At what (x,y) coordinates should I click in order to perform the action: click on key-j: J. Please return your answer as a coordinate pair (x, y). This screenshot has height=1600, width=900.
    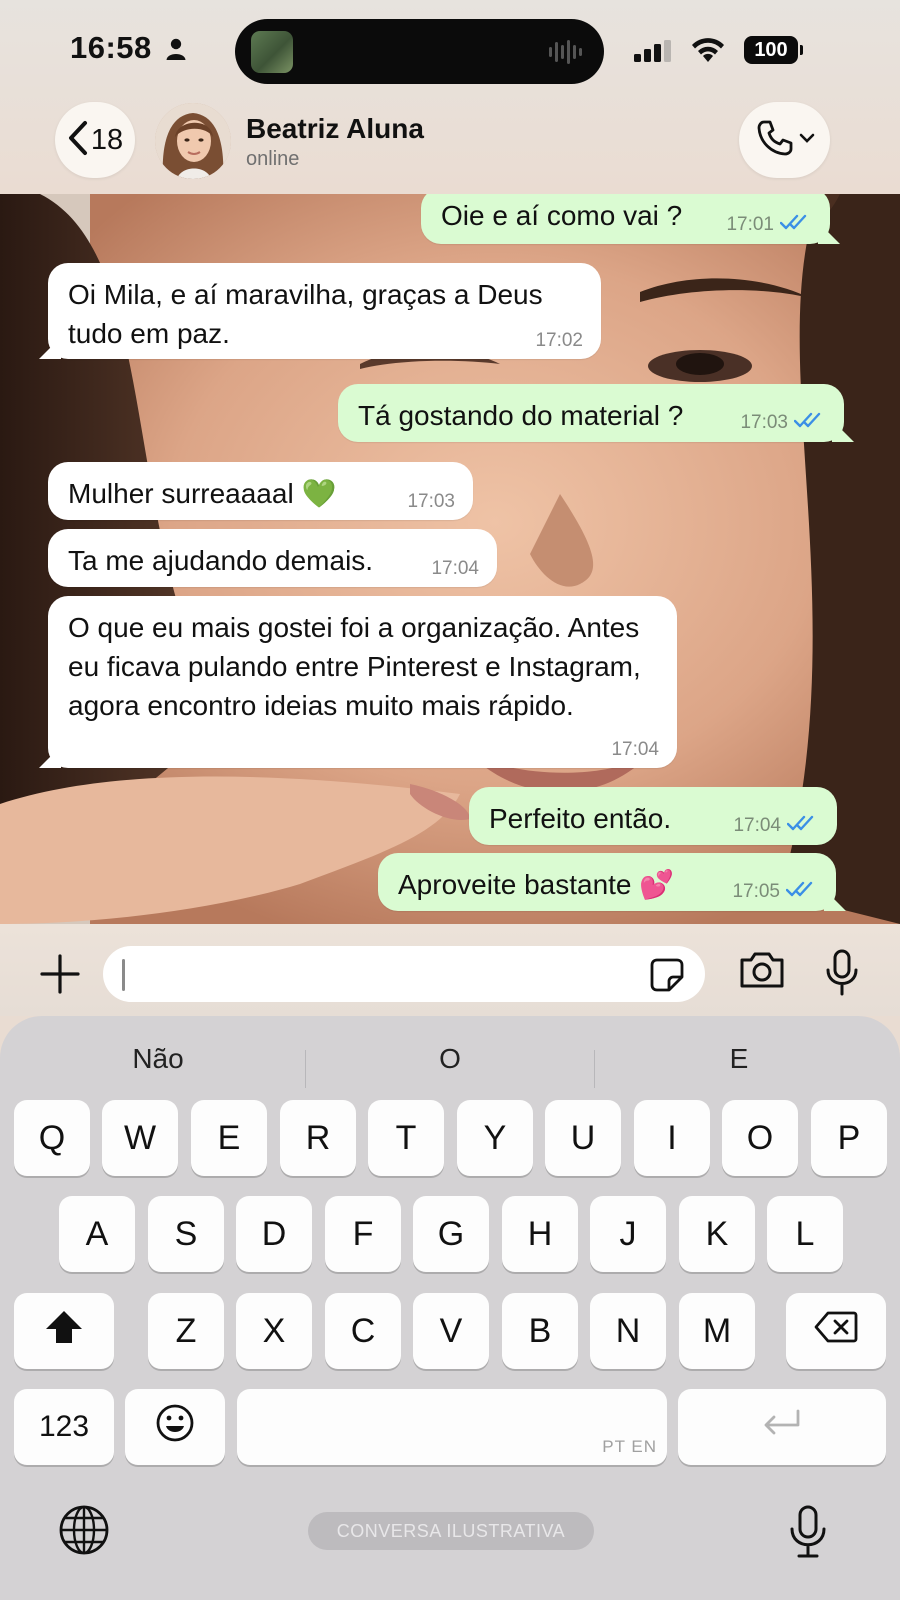
    Looking at the image, I should click on (628, 1234).